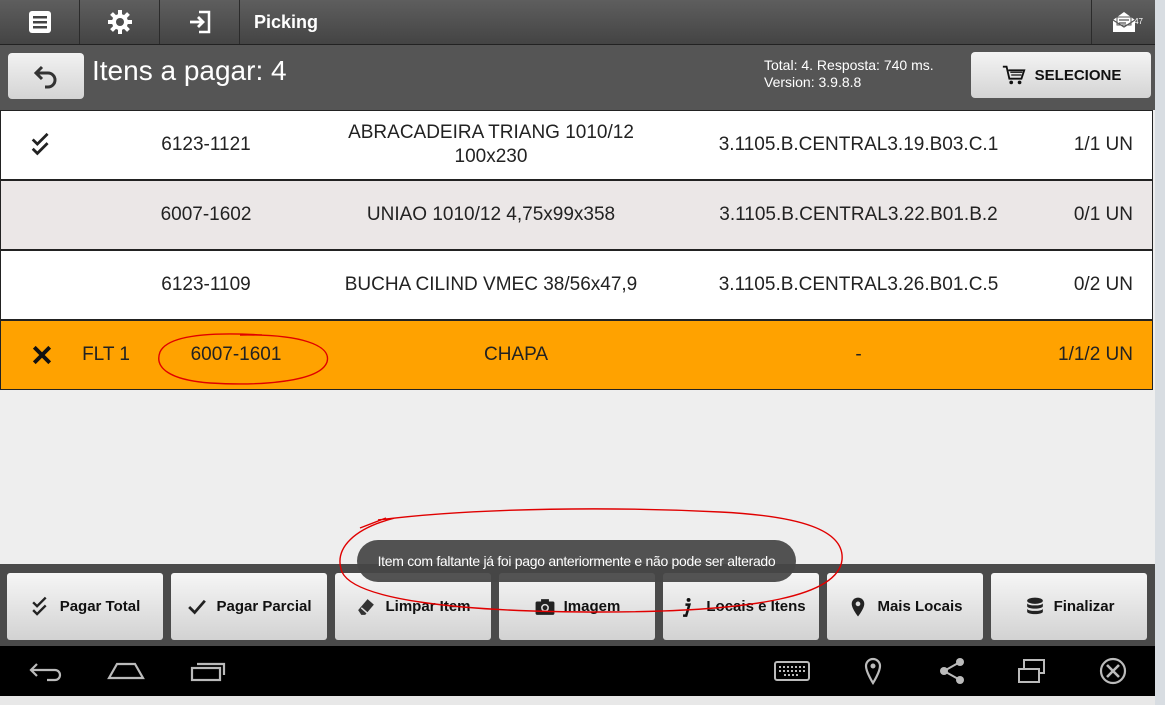  What do you see at coordinates (491, 156) in the screenshot?
I see `description-line-2: 100x230` at bounding box center [491, 156].